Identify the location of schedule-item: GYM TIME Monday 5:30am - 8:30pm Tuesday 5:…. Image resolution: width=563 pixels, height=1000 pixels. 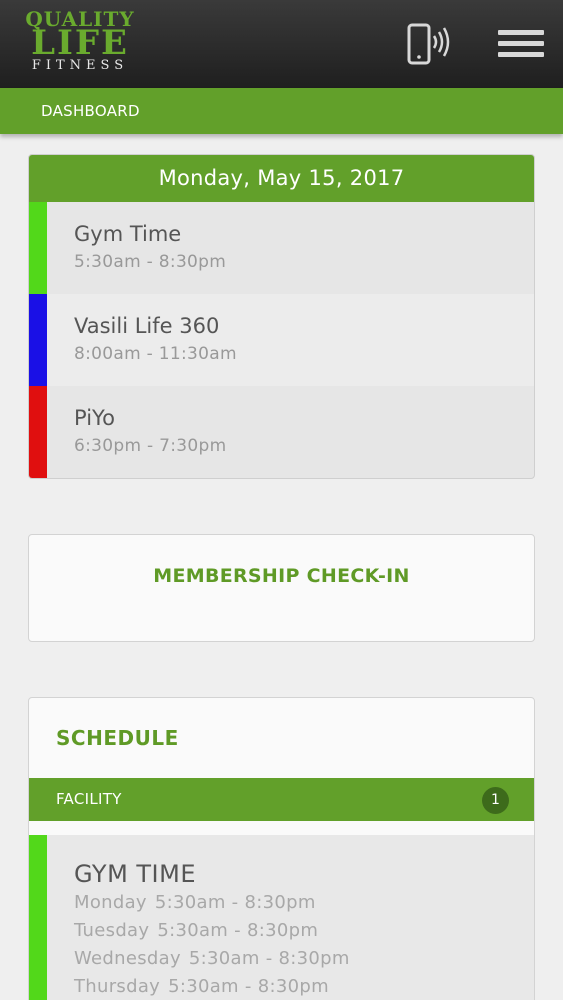
(281, 917).